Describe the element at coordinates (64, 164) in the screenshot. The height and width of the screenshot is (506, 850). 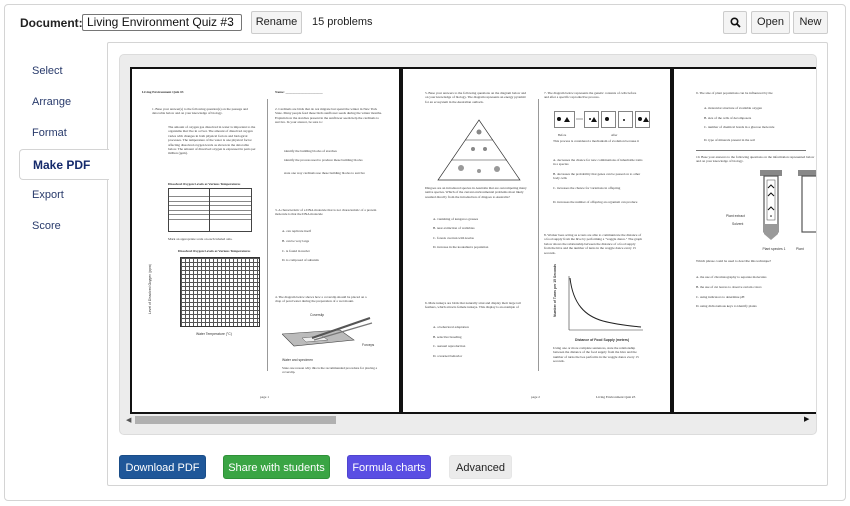
I see `tab-make-pdf: Make PDF` at that location.